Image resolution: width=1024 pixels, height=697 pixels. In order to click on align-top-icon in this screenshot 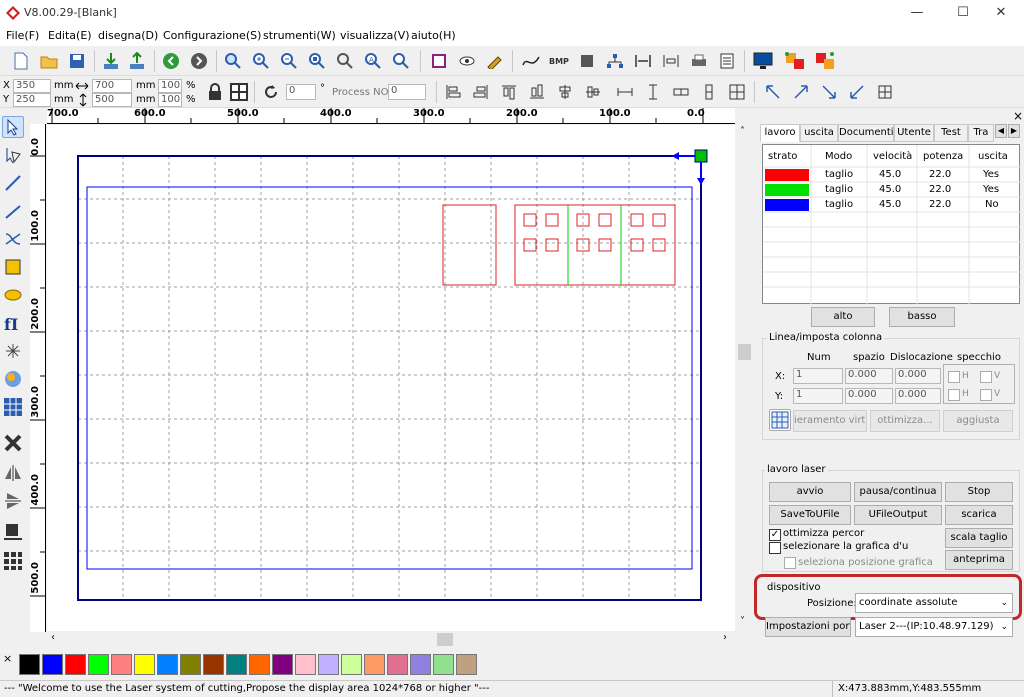, I will do `click(509, 92)`.